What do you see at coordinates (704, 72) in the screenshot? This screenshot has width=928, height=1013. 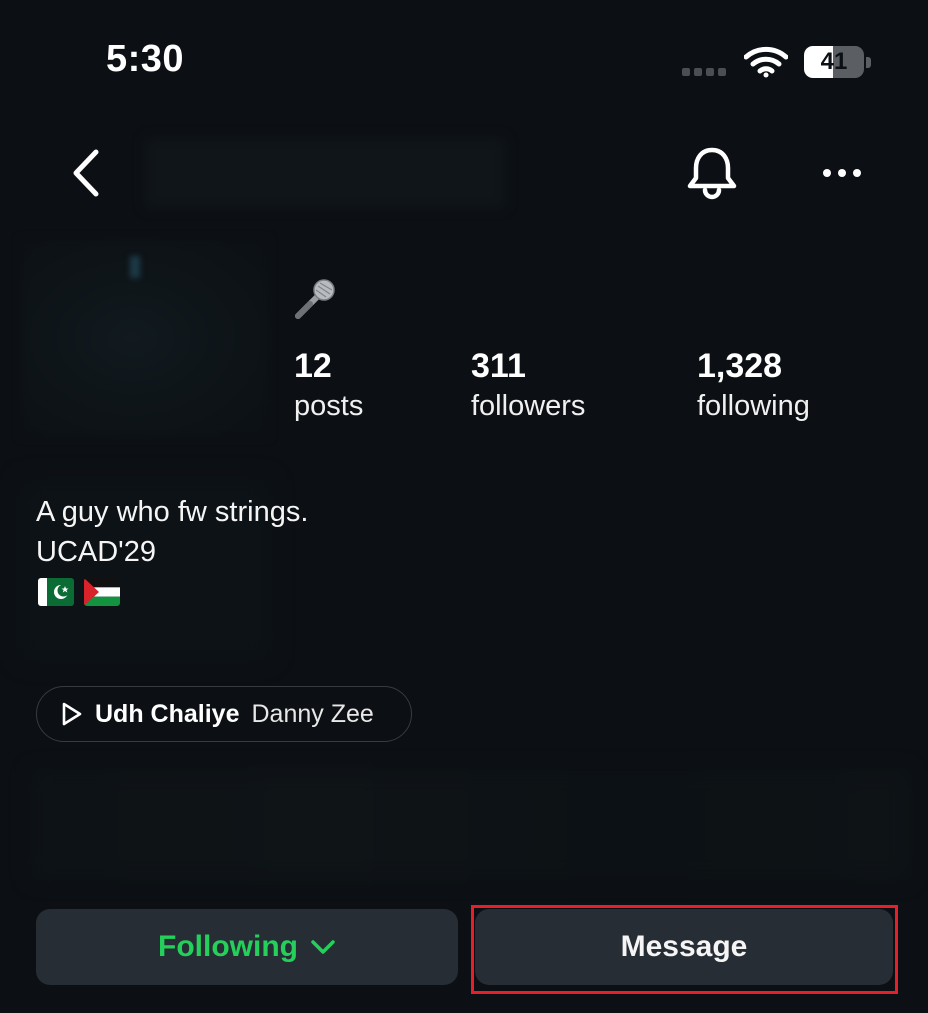 I see `cellular-dots-icon` at bounding box center [704, 72].